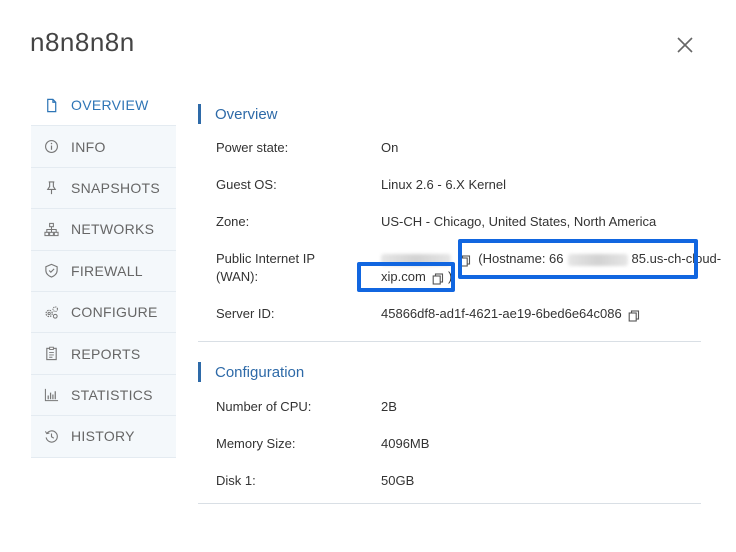  Describe the element at coordinates (82, 42) in the screenshot. I see `page-title: n8n8n8n` at that location.